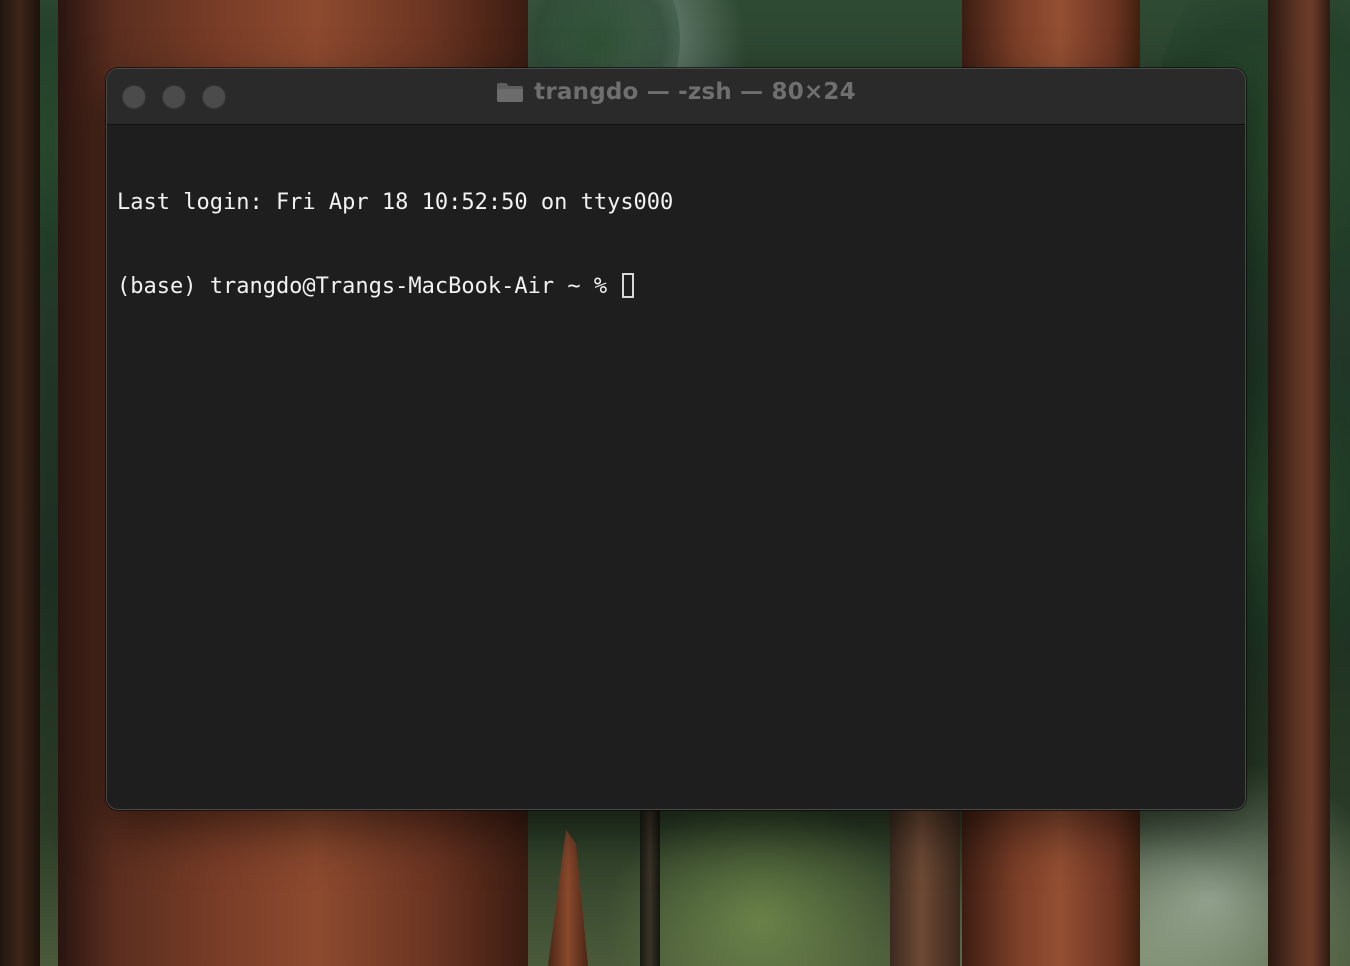 The height and width of the screenshot is (966, 1350). I want to click on shell-prompt: (base) trangdo@Trangs-MacBook-Air ~ %, so click(369, 286).